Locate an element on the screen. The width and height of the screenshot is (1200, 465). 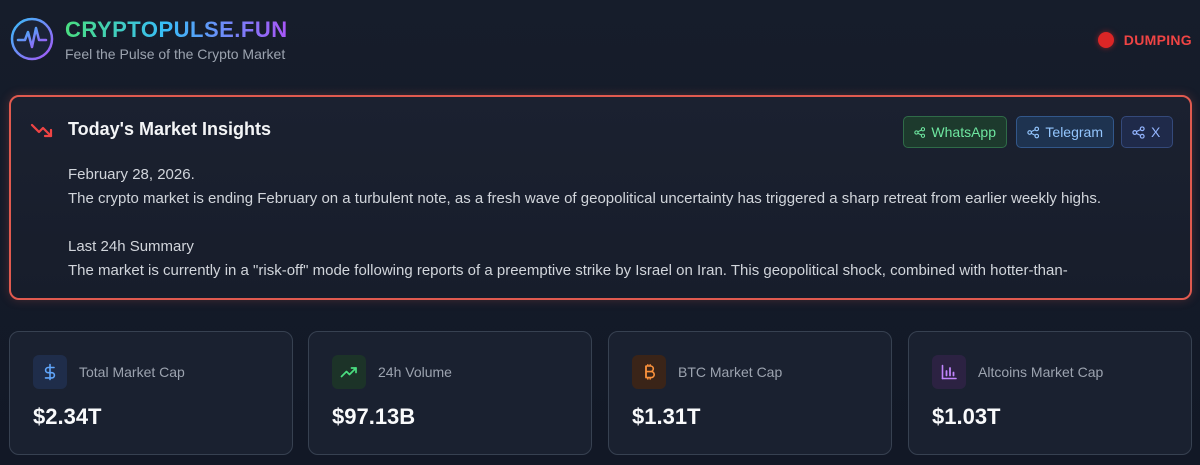
stat-label: BTC Market Cap is located at coordinates (730, 372).